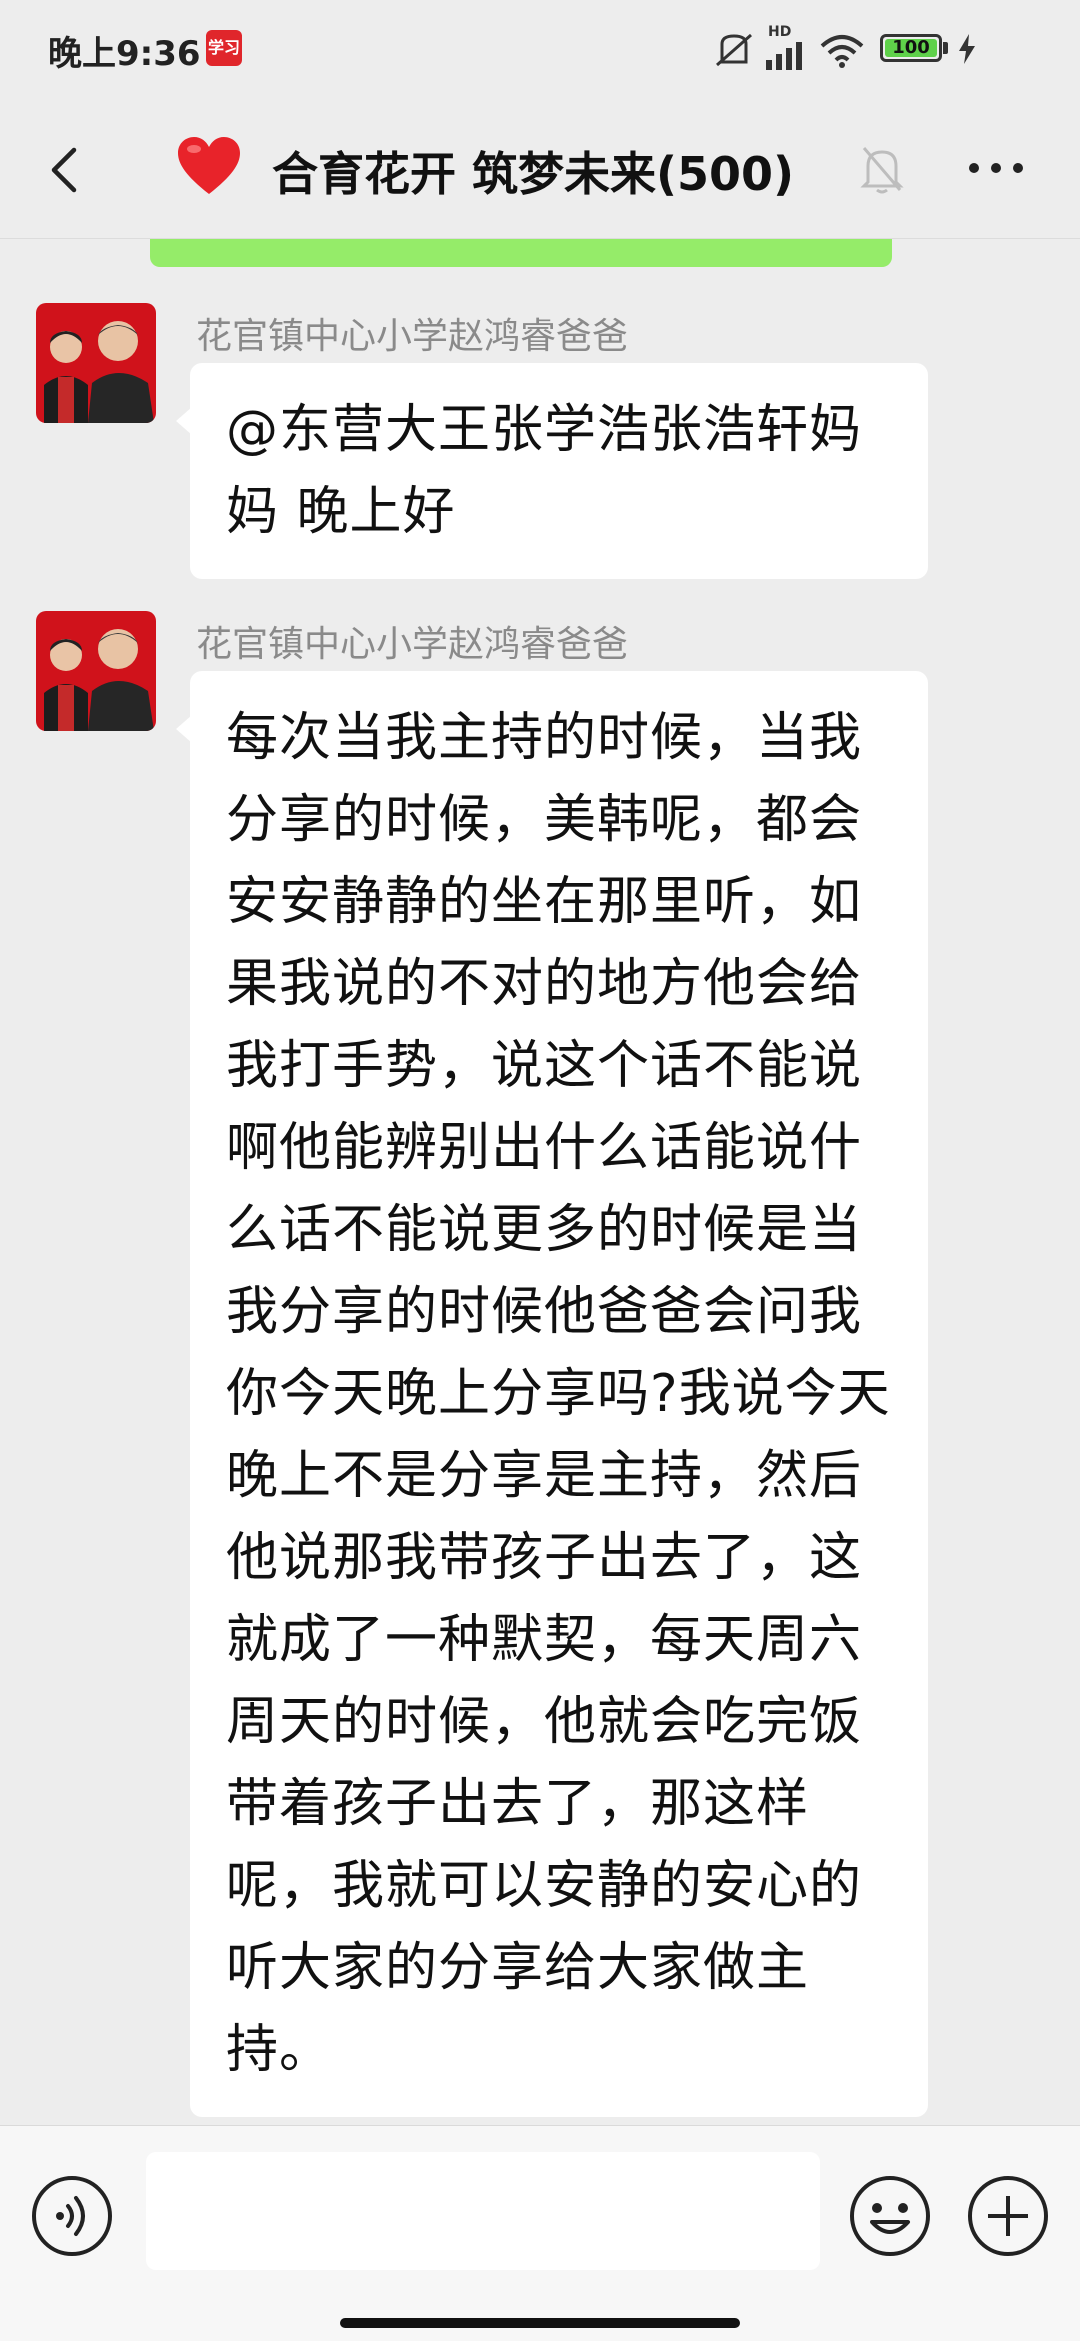 This screenshot has height=2341, width=1080. I want to click on vibrate-off-icon, so click(734, 50).